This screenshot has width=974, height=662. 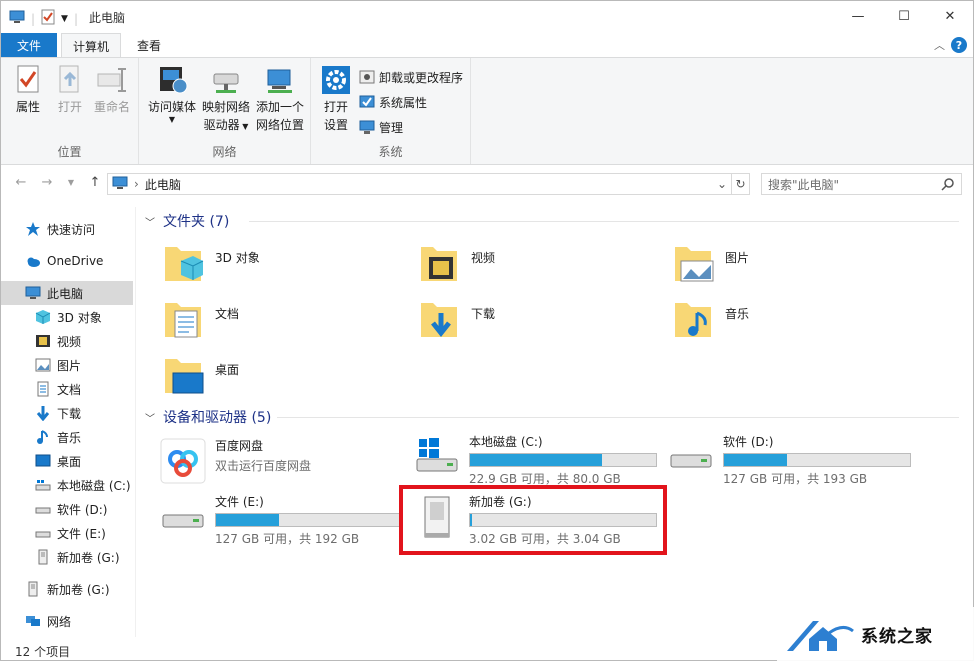 What do you see at coordinates (64, 19) in the screenshot?
I see `qat-dropdown-icon: ▼` at bounding box center [64, 19].